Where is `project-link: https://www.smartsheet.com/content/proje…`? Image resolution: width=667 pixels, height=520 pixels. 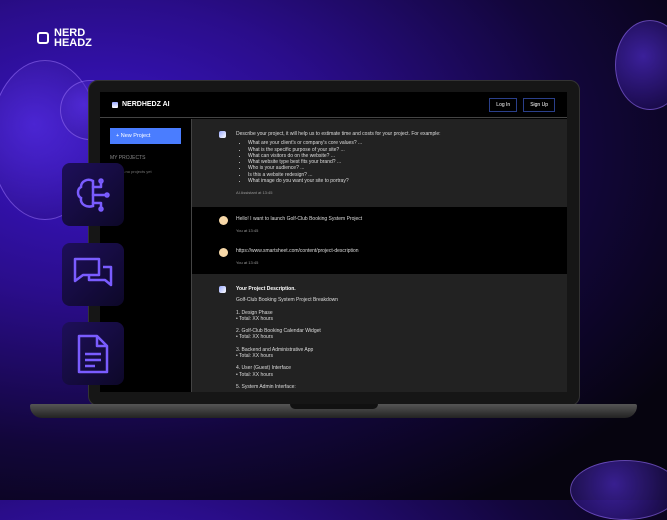 project-link: https://www.smartsheet.com/content/proje… is located at coordinates (297, 251).